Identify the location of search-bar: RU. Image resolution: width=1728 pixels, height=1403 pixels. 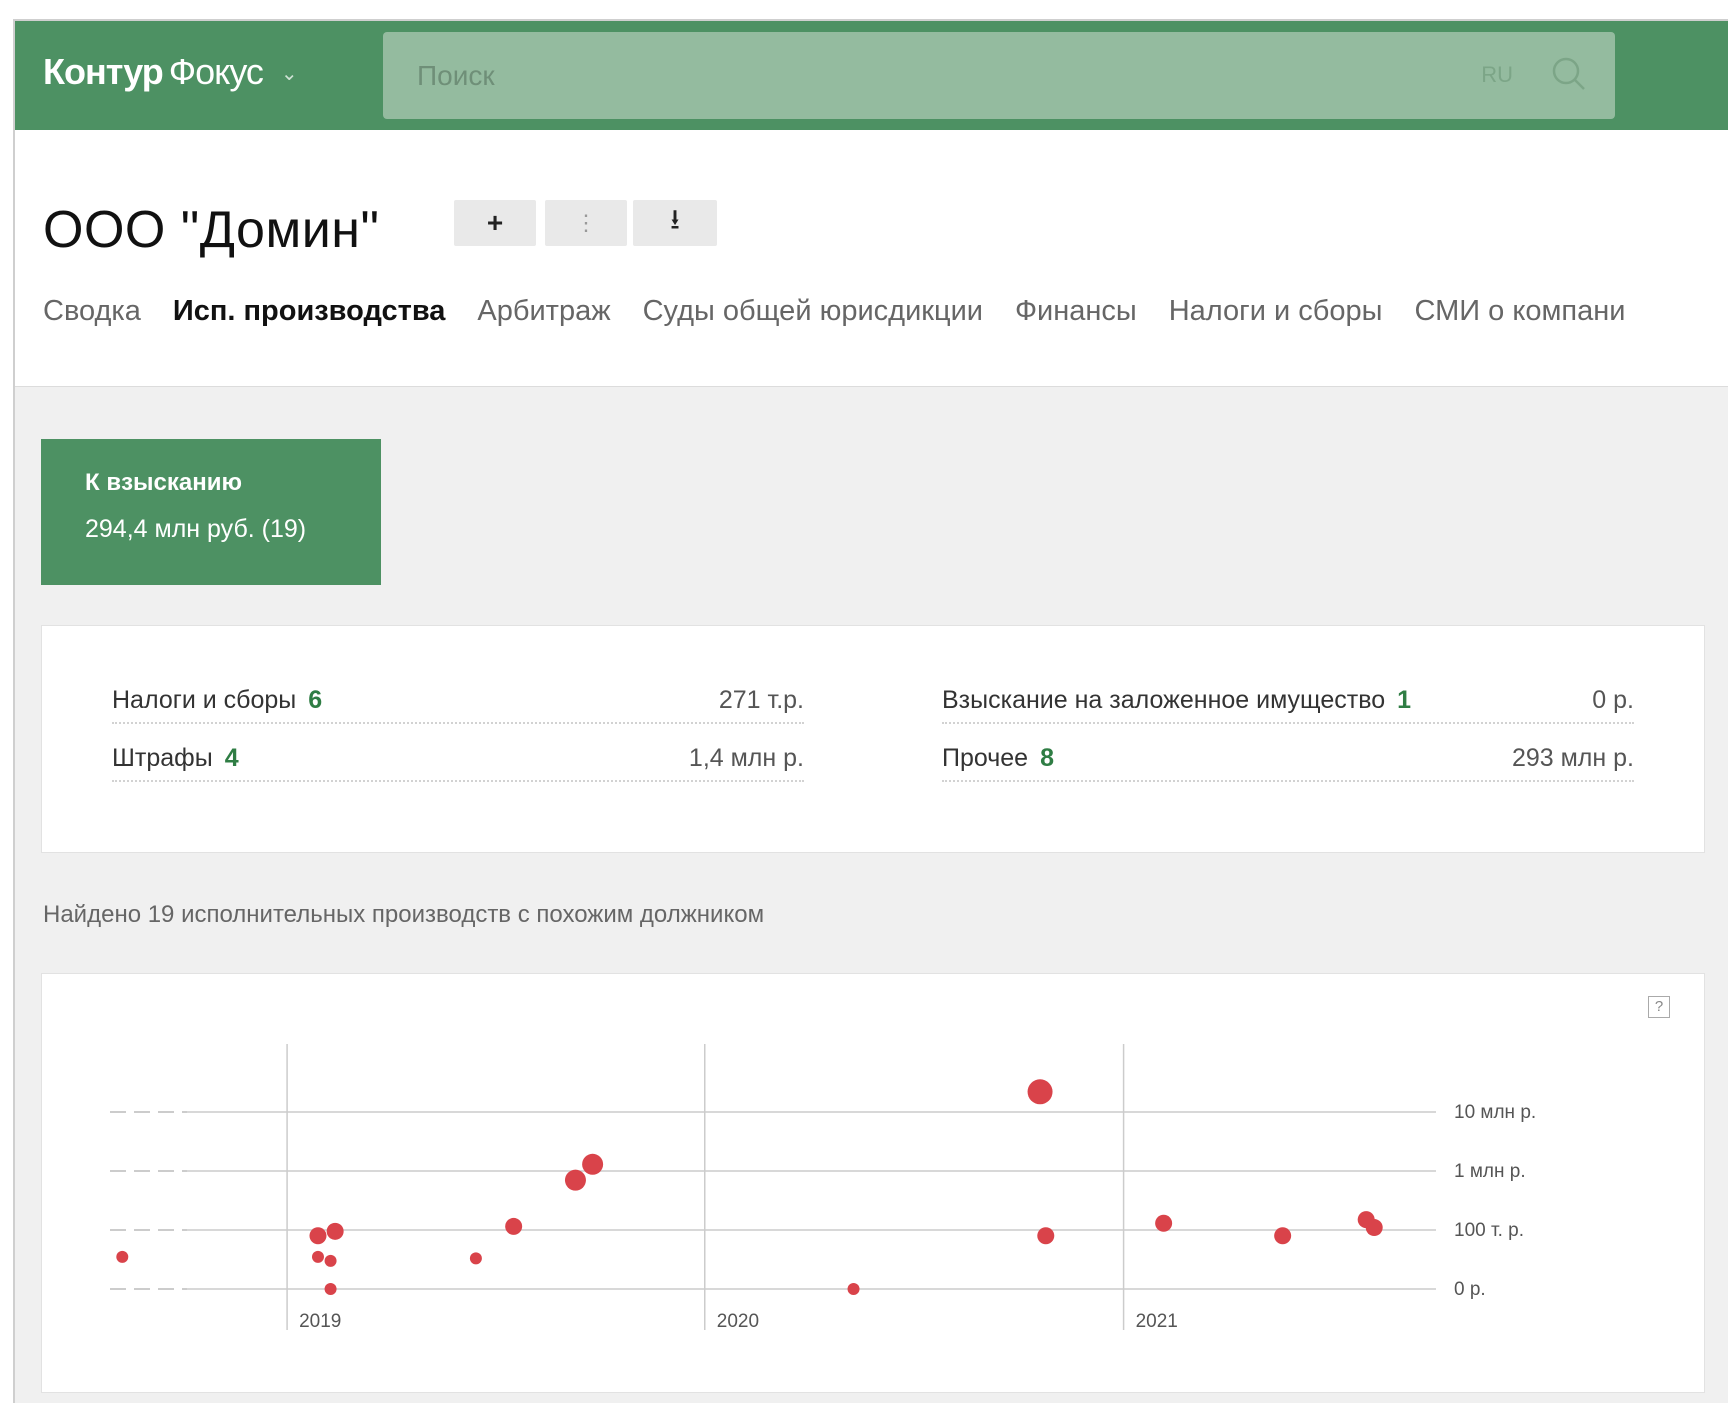
(999, 75).